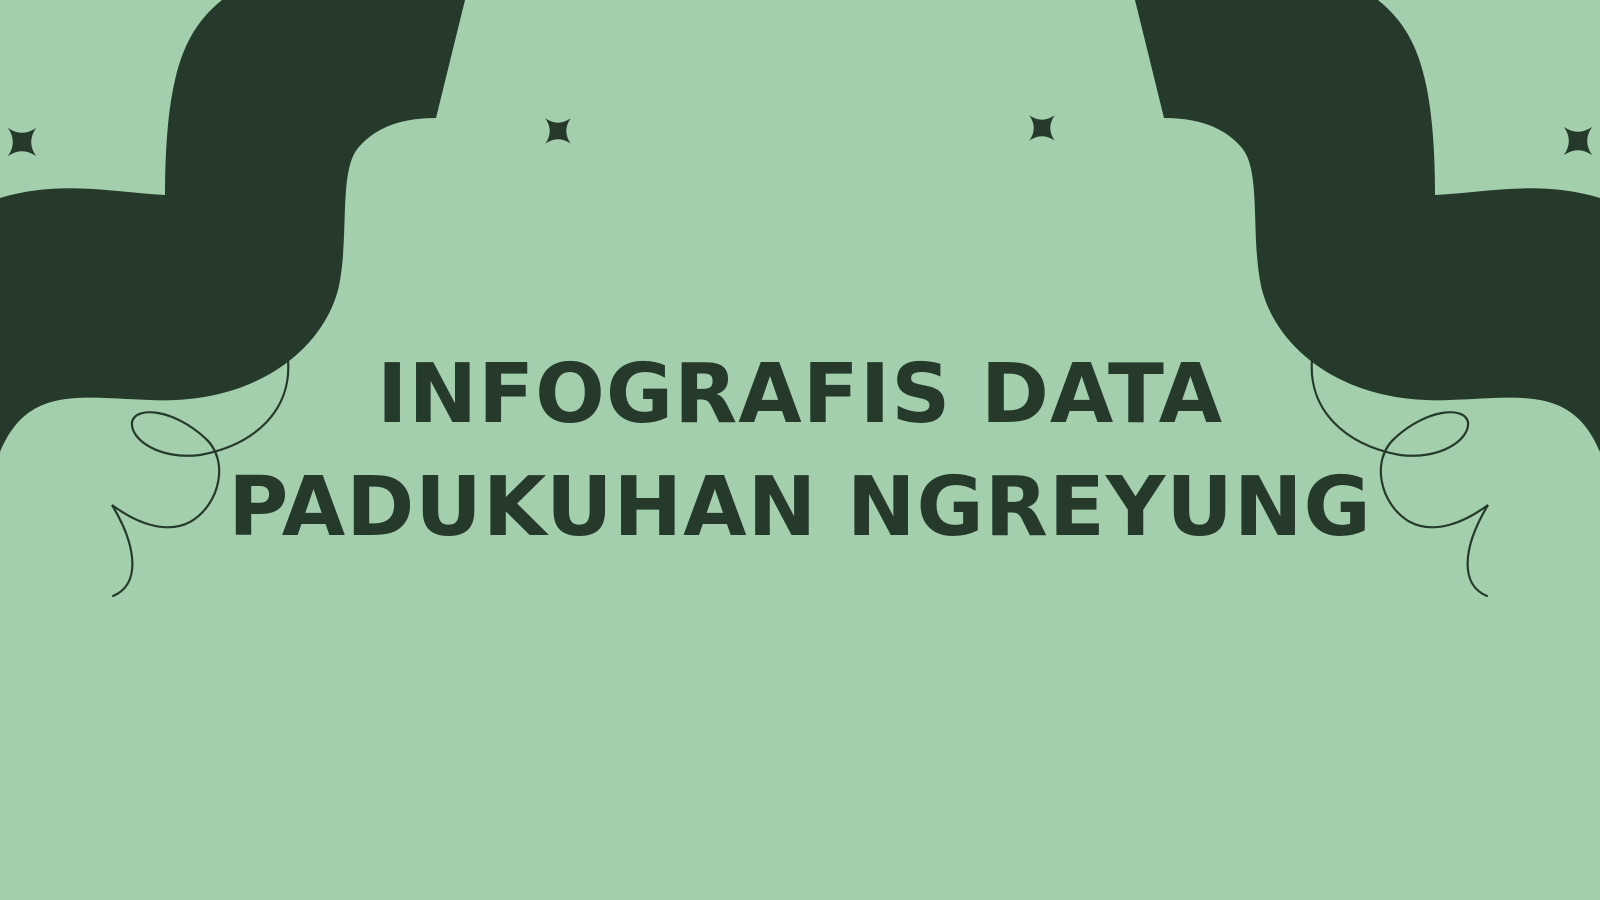  I want to click on title-line-1: INFOGRAFIS DATA, so click(800, 394).